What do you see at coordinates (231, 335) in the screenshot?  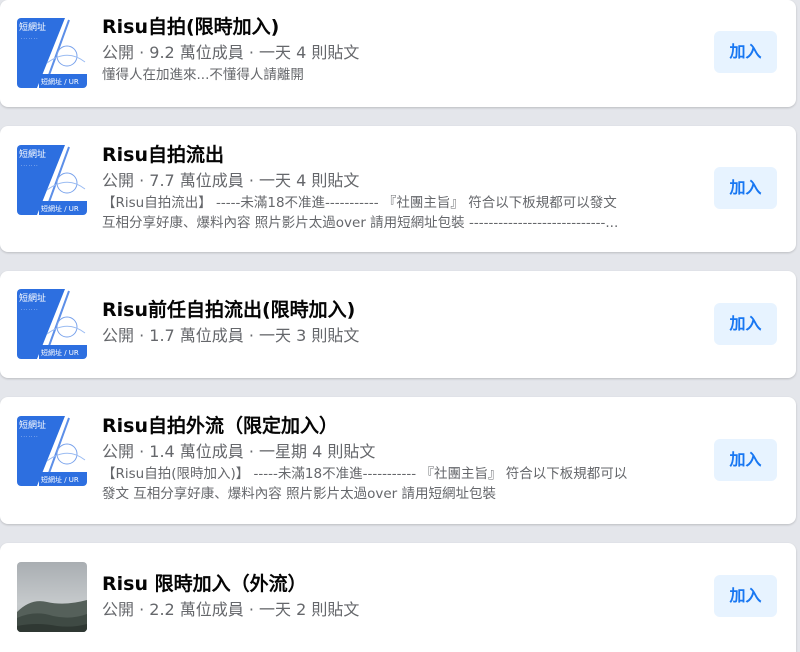 I see `group-meta: 公開 · 1.7 萬位成員 · 一天 3 則貼文` at bounding box center [231, 335].